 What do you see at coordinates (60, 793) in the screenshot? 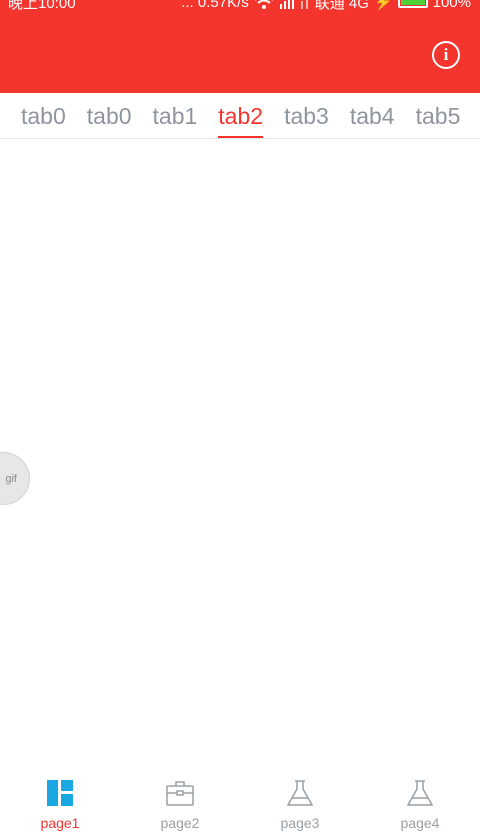
I see `dashboard-icon` at bounding box center [60, 793].